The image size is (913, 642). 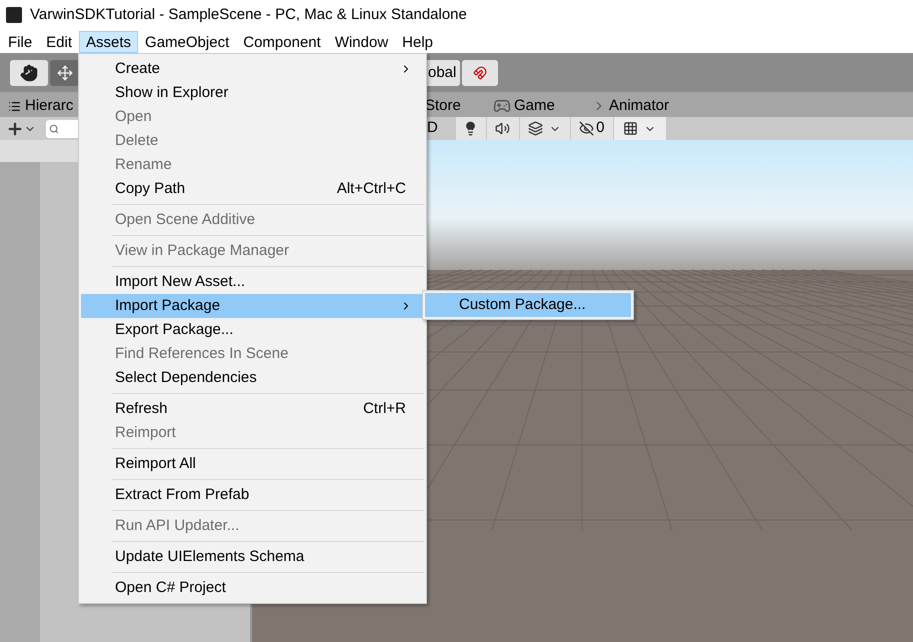 What do you see at coordinates (252, 409) in the screenshot?
I see `menu-item: Refresh Ctrl+R` at bounding box center [252, 409].